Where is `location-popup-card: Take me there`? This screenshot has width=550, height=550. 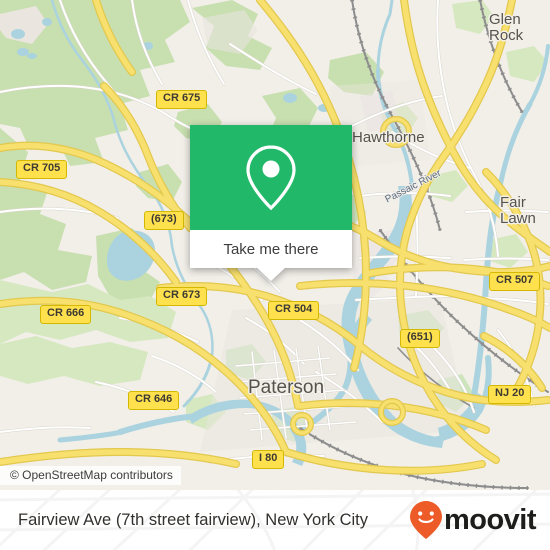
location-popup-card: Take me there is located at coordinates (271, 203).